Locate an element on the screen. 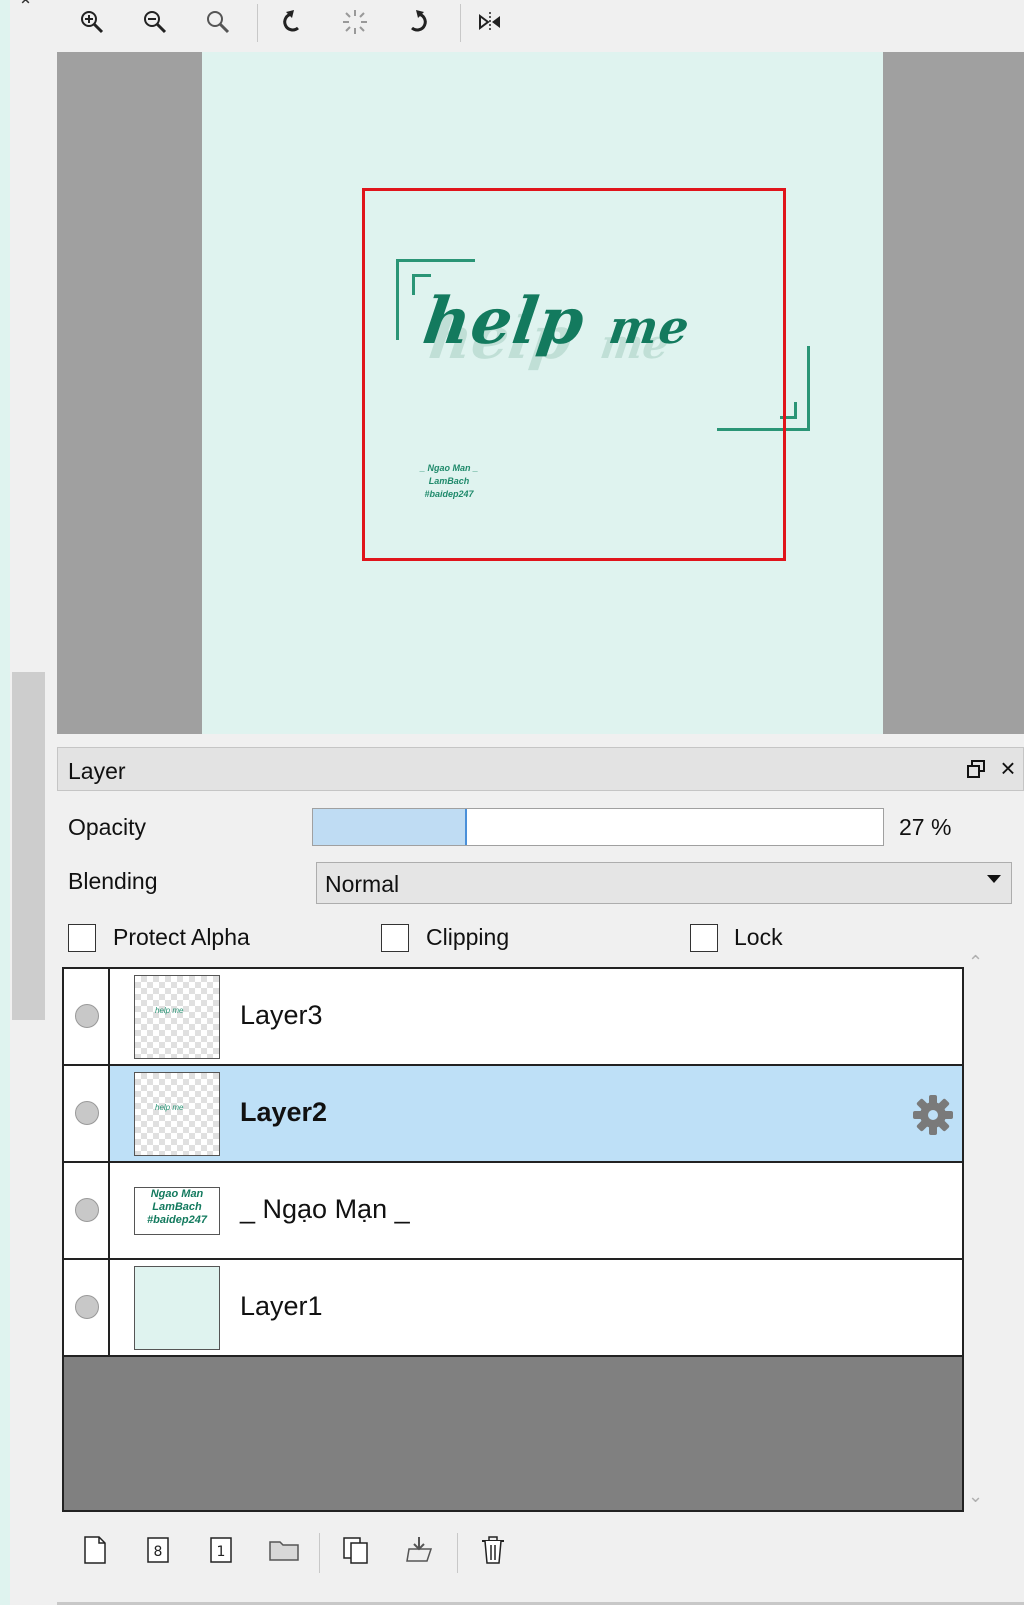 This screenshot has height=1605, width=1024. opacity-slider is located at coordinates (598, 827).